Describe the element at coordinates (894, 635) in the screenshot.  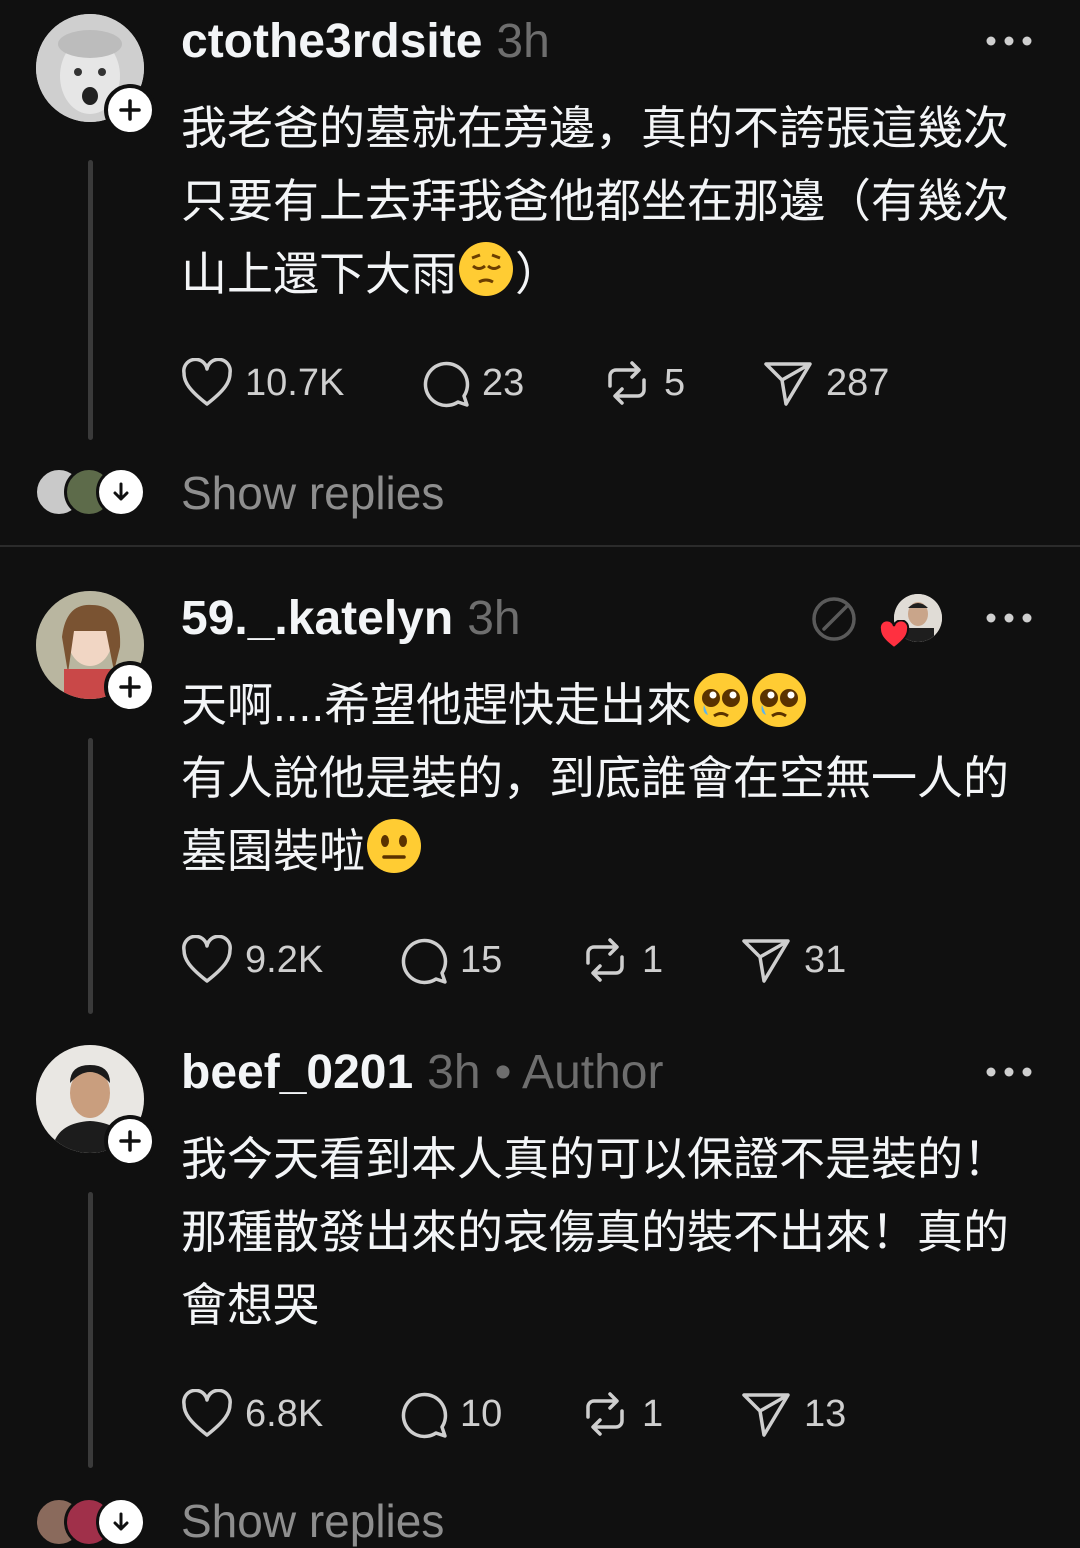
I see `liked-heart-icon` at that location.